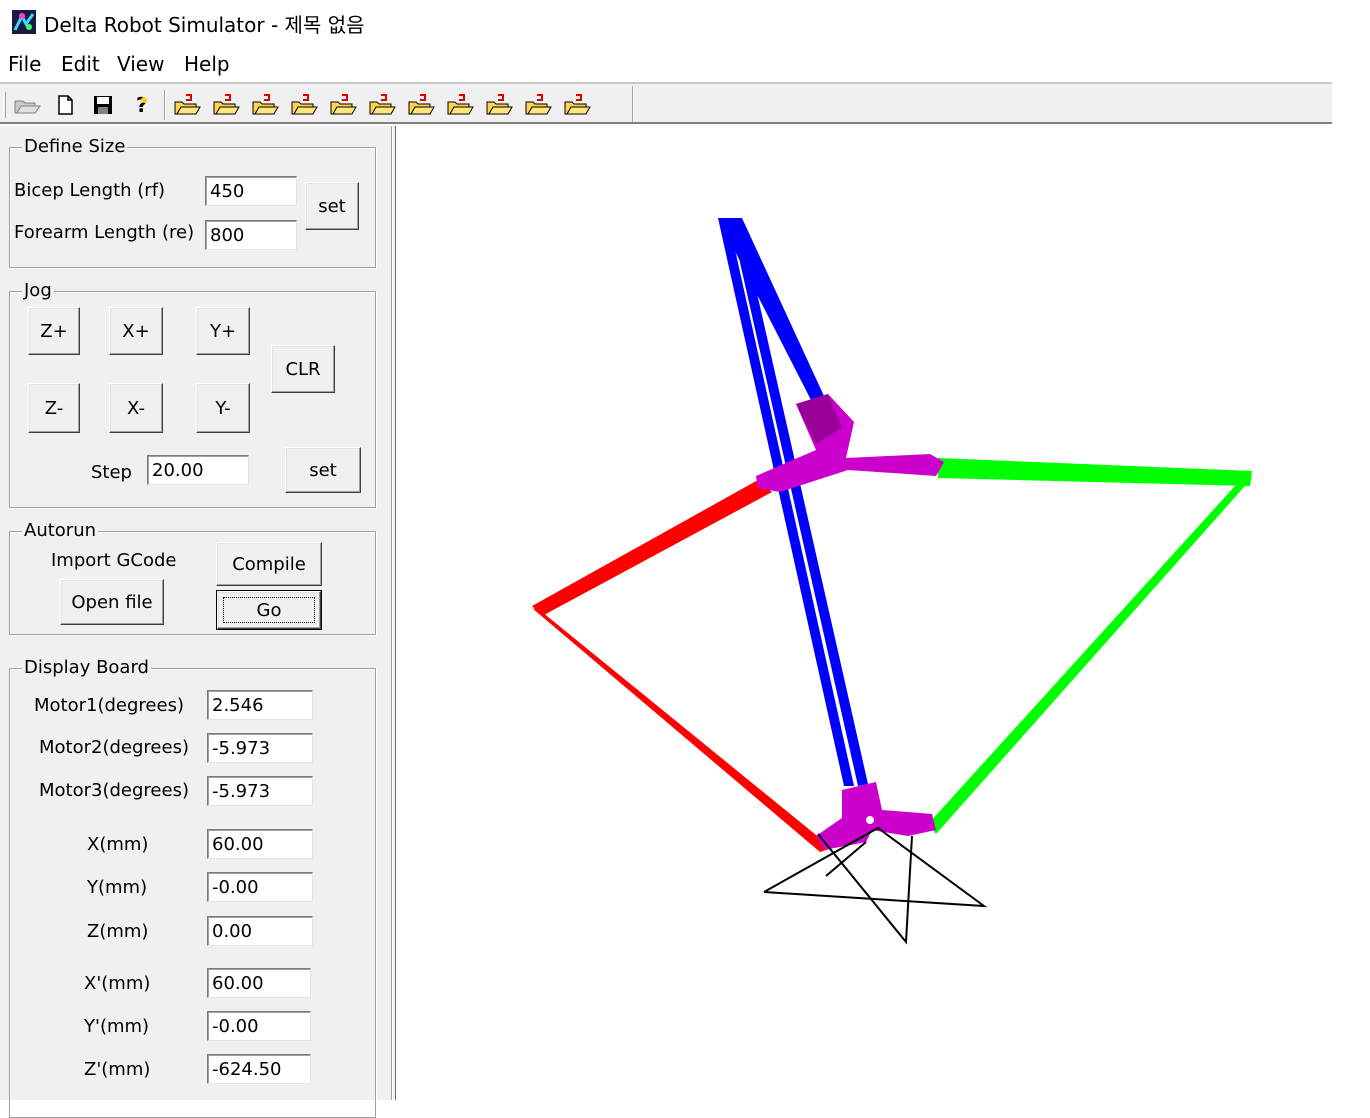 This screenshot has width=1370, height=1118. Describe the element at coordinates (38, 290) in the screenshot. I see `jog-legend: Jog` at that location.